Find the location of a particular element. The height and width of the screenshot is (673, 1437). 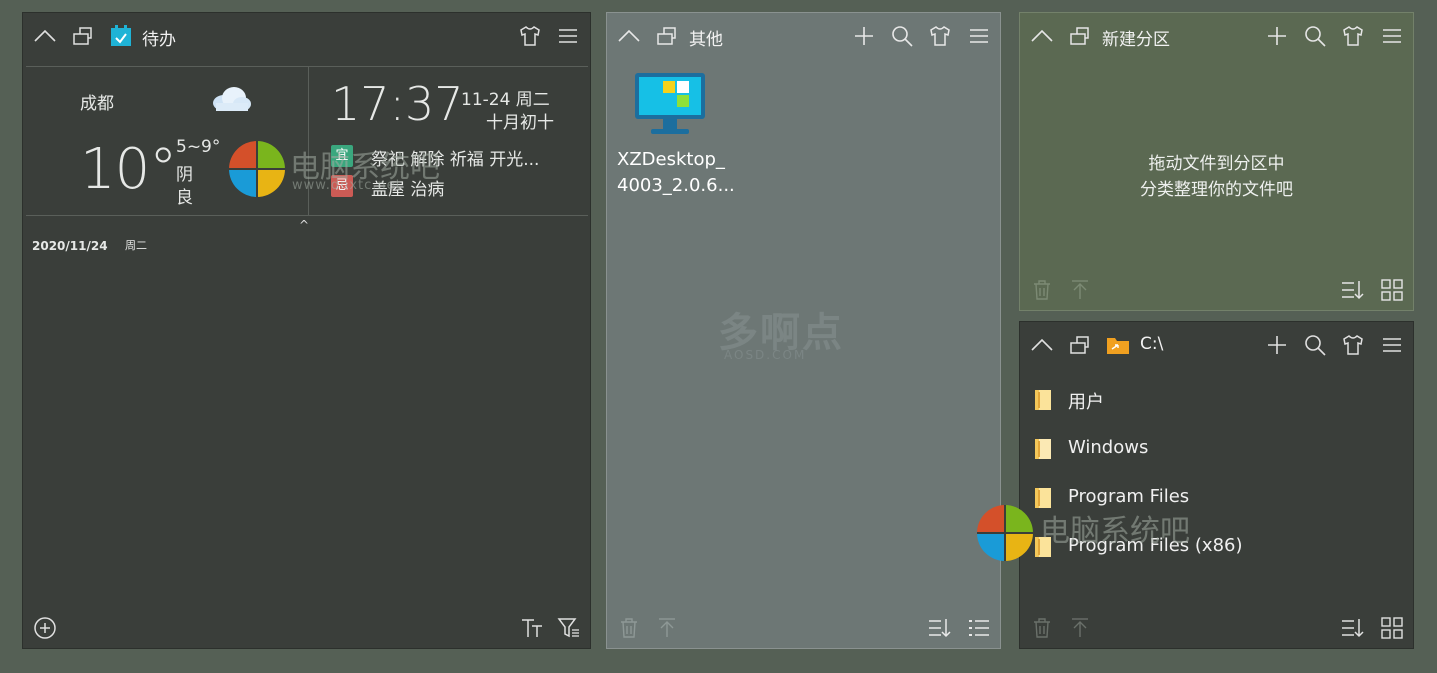

folder-label: 用户 is located at coordinates (1086, 402).